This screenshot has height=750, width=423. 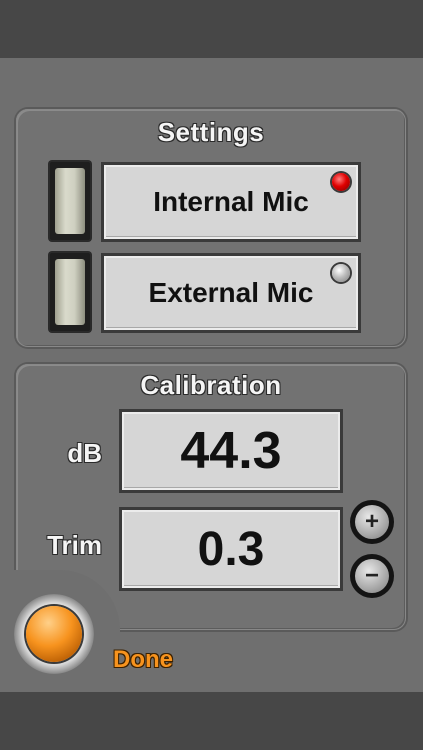 I want to click on done-button-icon, so click(x=54, y=634).